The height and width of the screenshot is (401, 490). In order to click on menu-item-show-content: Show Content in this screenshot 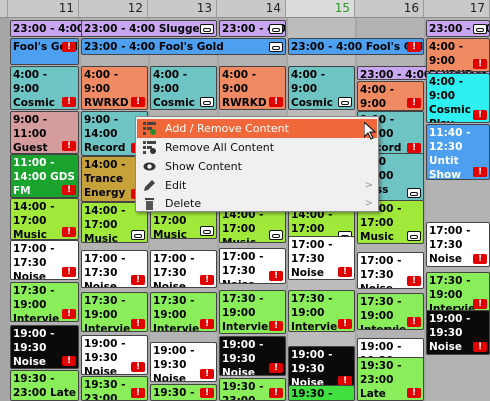, I will do `click(257, 166)`.